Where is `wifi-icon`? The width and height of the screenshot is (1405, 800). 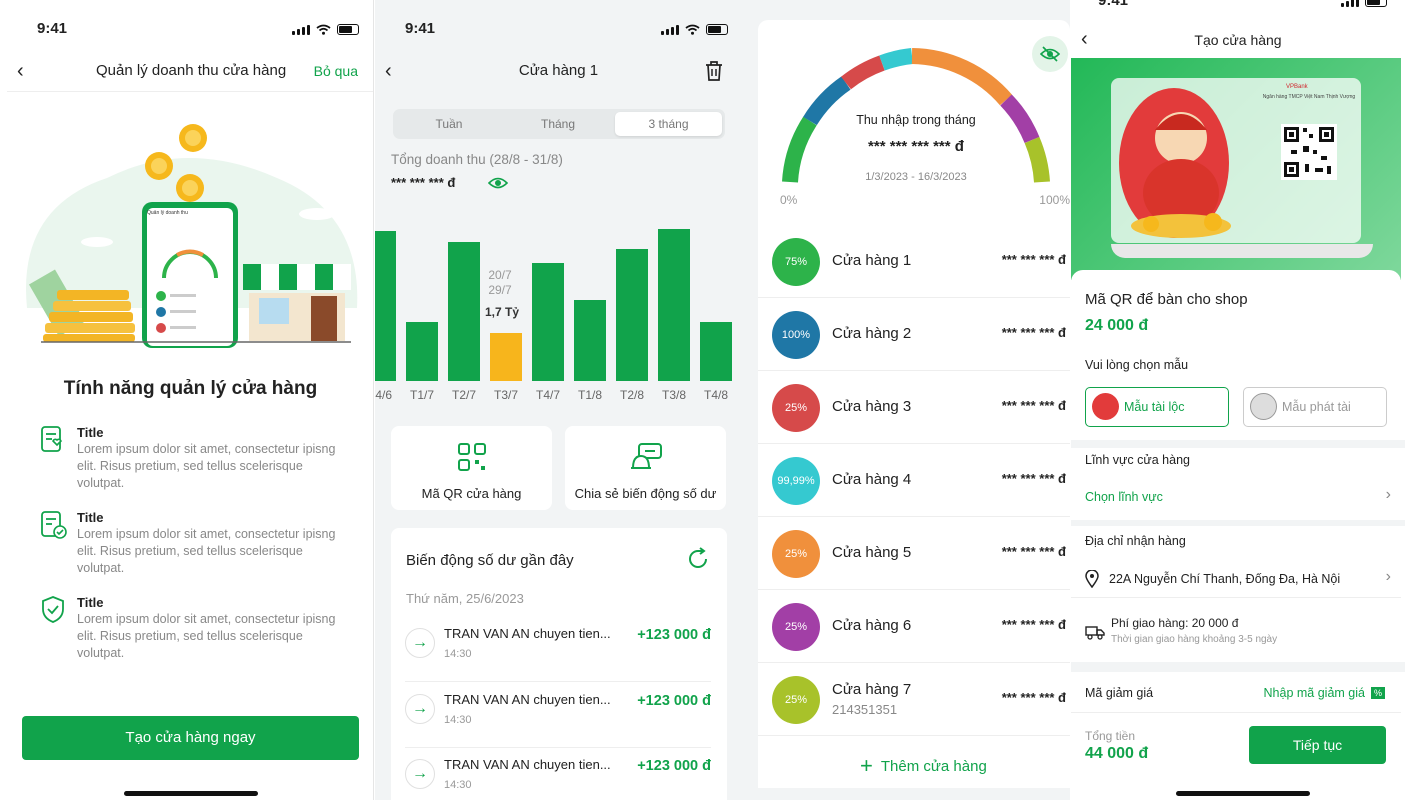
wifi-icon is located at coordinates (692, 29).